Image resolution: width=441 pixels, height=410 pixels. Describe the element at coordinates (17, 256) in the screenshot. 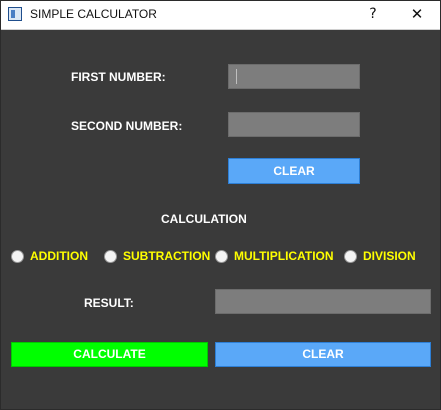

I see `addition-radio` at that location.